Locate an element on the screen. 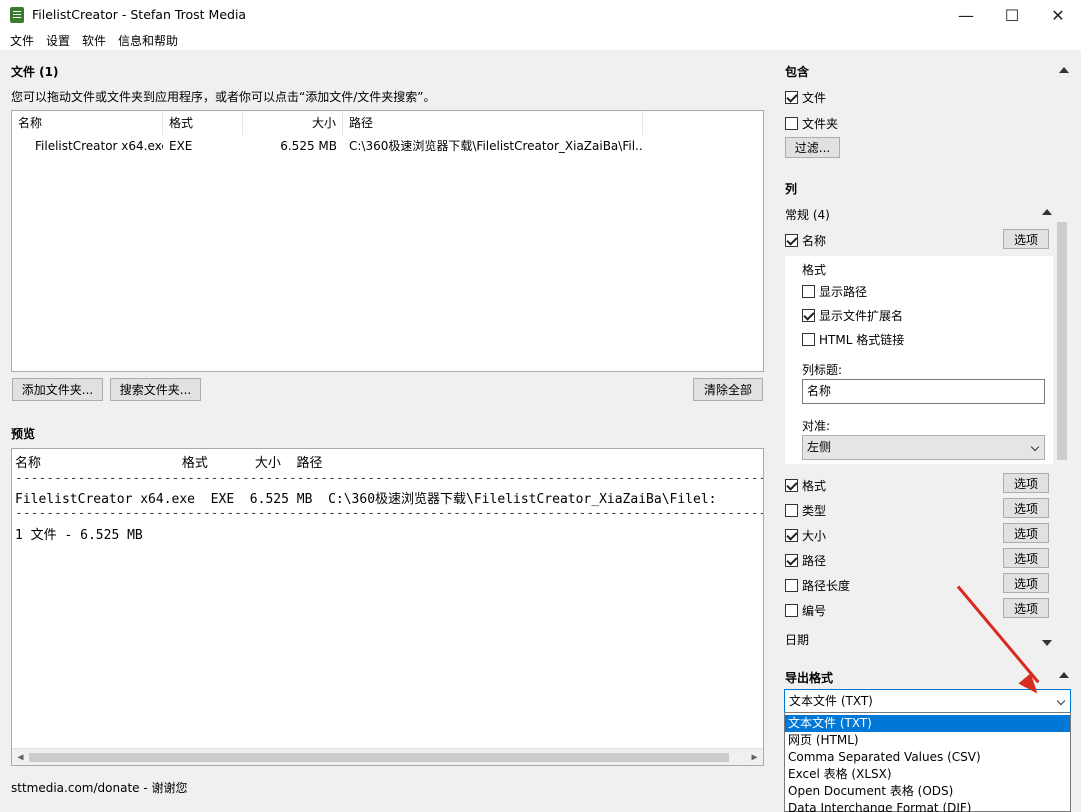 The image size is (1081, 812). columns-group-general: 常规 (4) is located at coordinates (807, 214).